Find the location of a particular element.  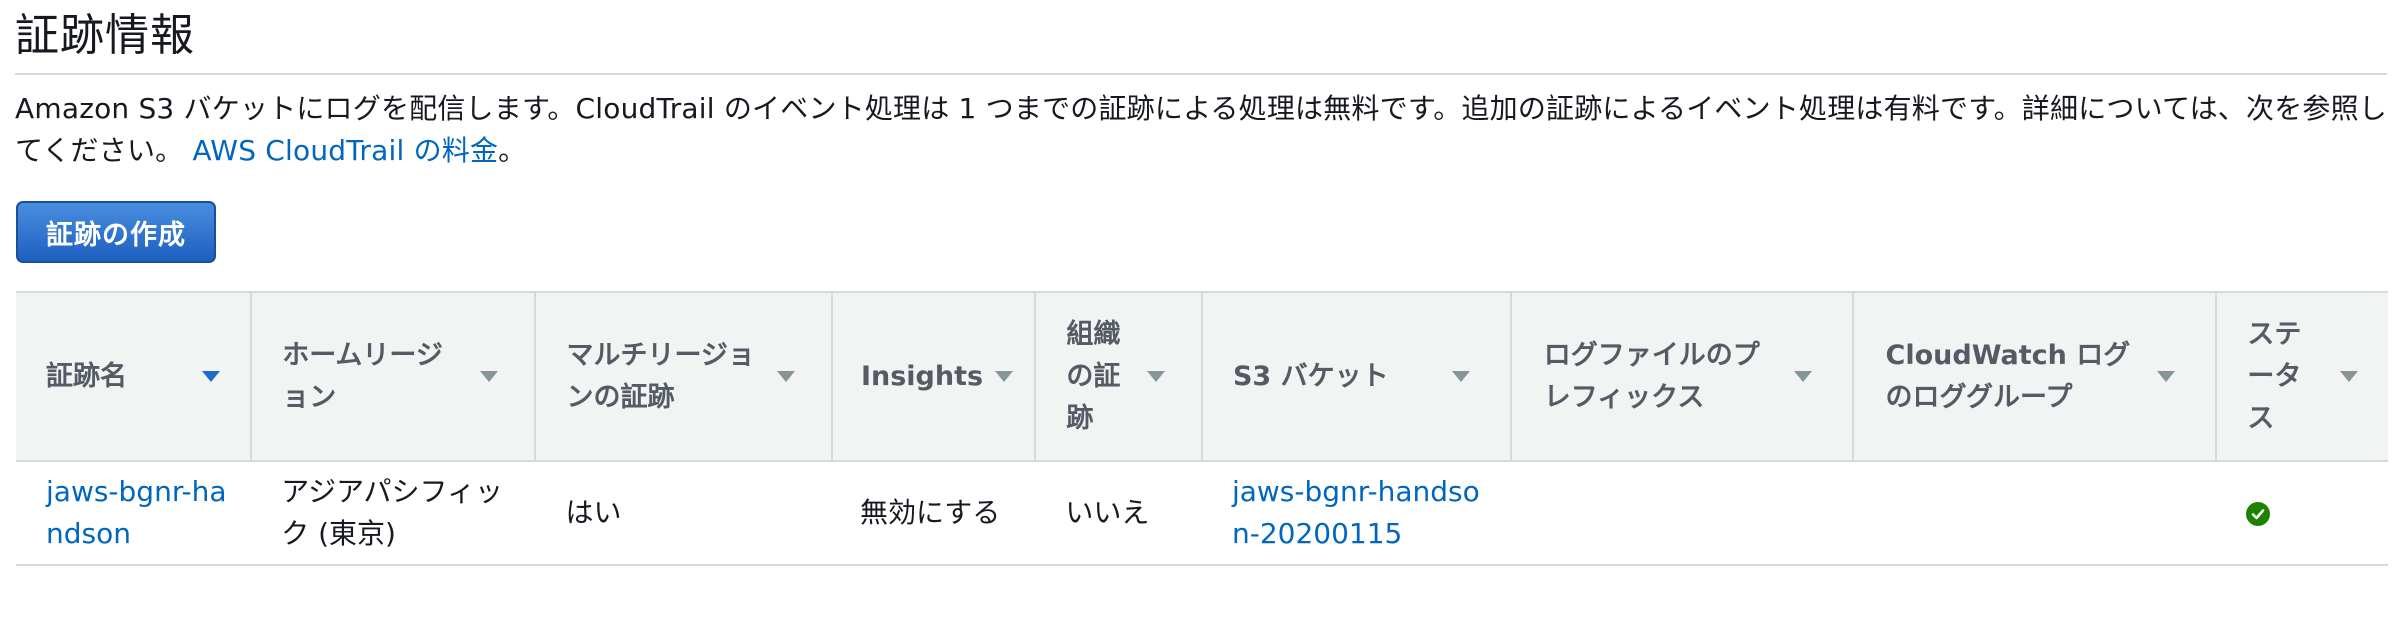

column-label: ステータス is located at coordinates (2274, 376).